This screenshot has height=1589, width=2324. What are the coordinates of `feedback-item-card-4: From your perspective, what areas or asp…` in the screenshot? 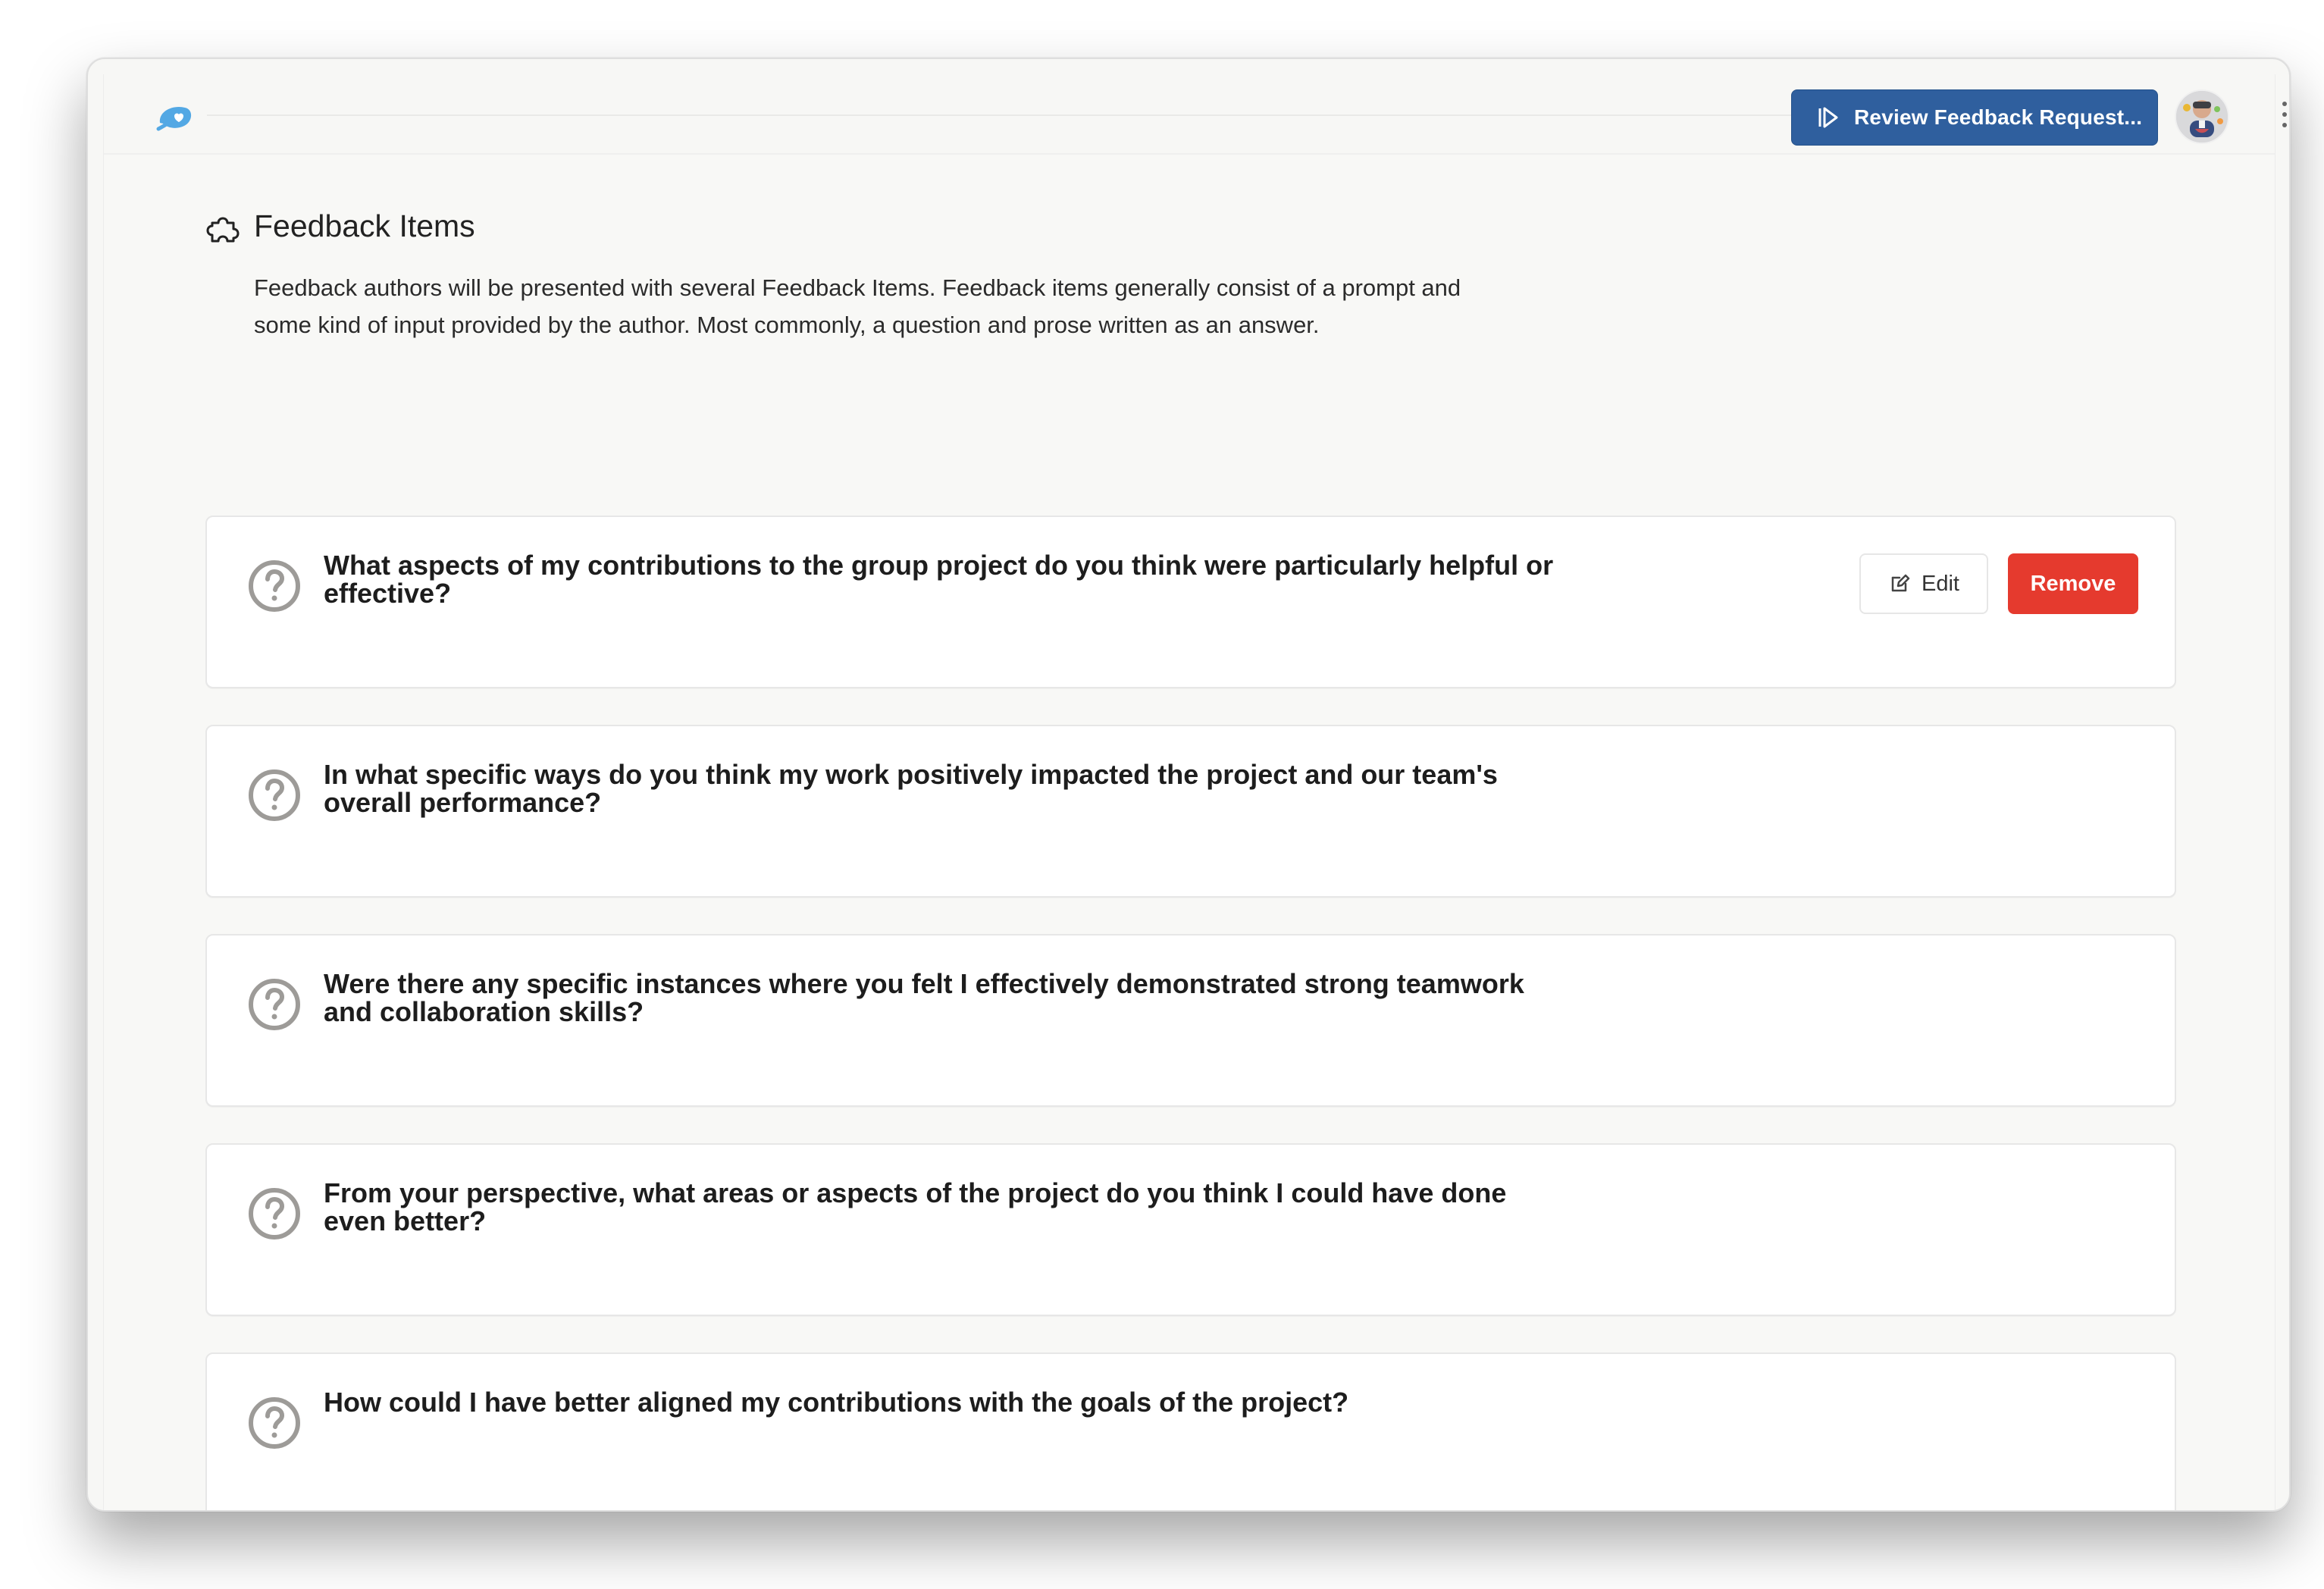 It's located at (1190, 1229).